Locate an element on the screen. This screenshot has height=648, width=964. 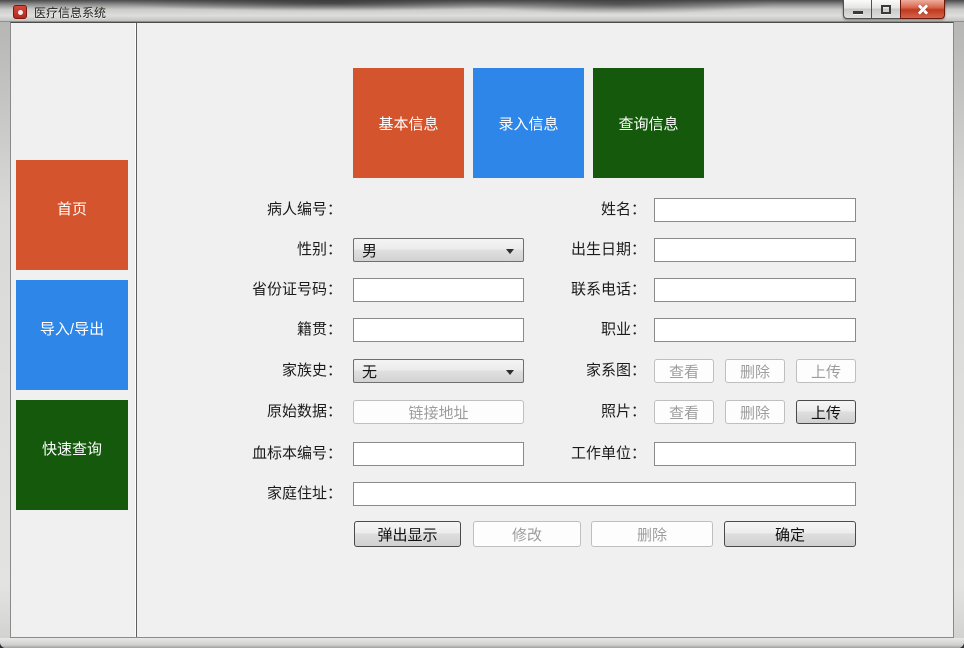
close-button is located at coordinates (922, 9).